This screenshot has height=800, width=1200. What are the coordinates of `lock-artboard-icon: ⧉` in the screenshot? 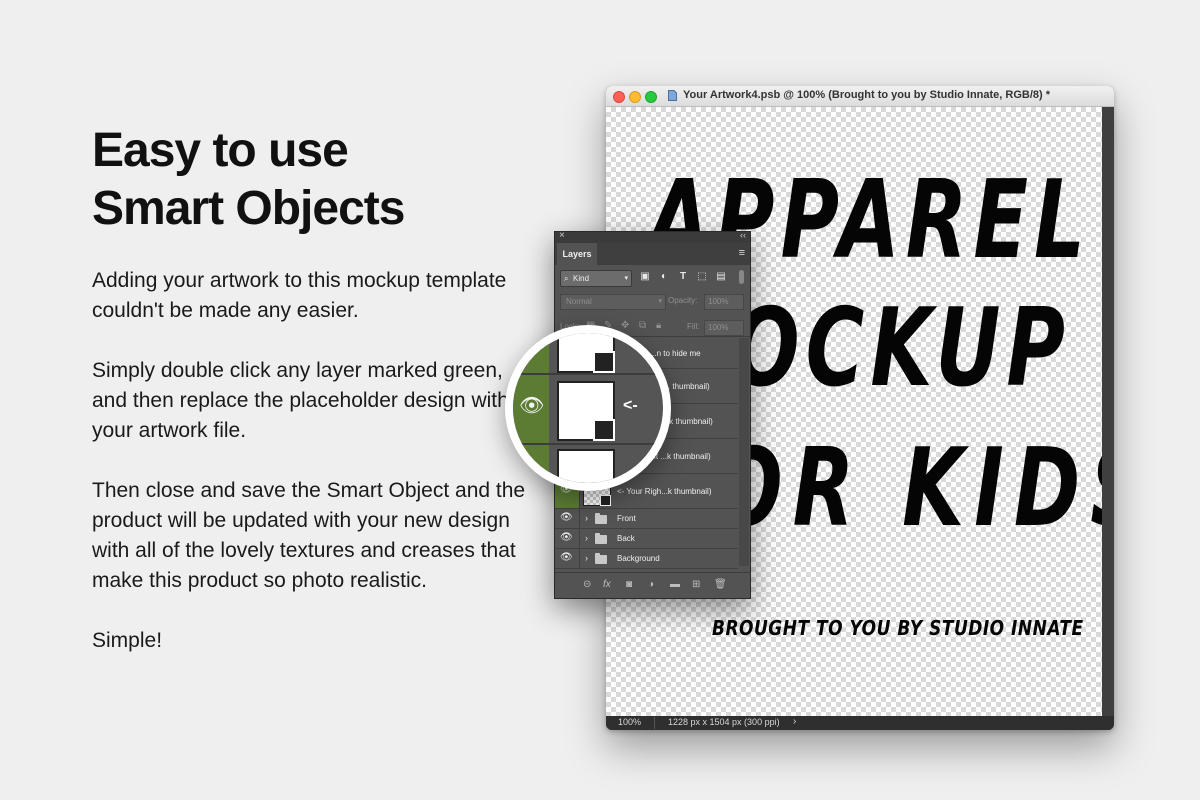 It's located at (642, 325).